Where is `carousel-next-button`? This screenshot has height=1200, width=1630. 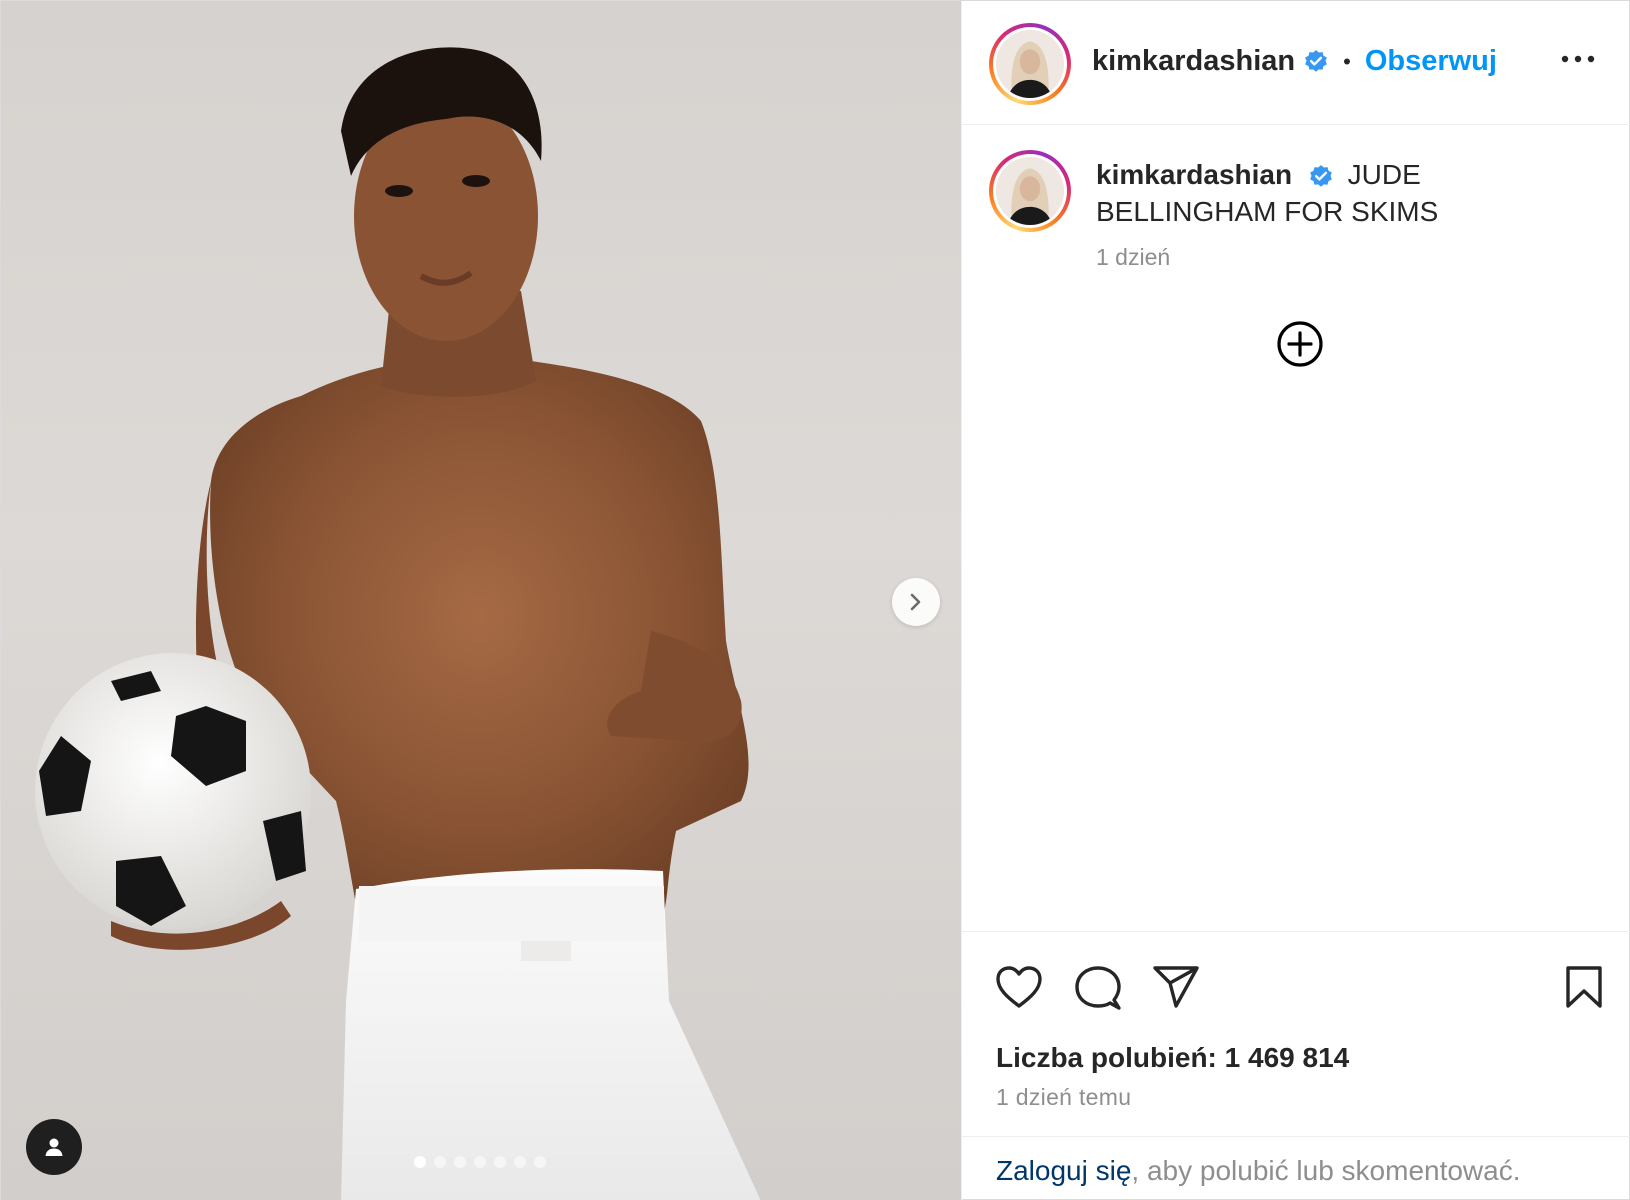
carousel-next-button is located at coordinates (916, 602).